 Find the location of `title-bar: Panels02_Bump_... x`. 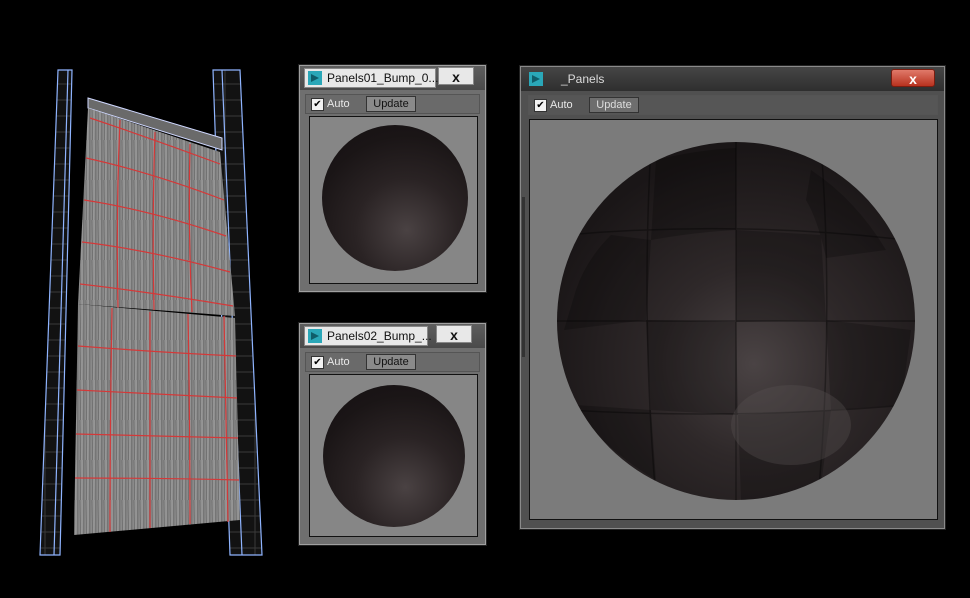

title-bar: Panels02_Bump_... x is located at coordinates (392, 336).